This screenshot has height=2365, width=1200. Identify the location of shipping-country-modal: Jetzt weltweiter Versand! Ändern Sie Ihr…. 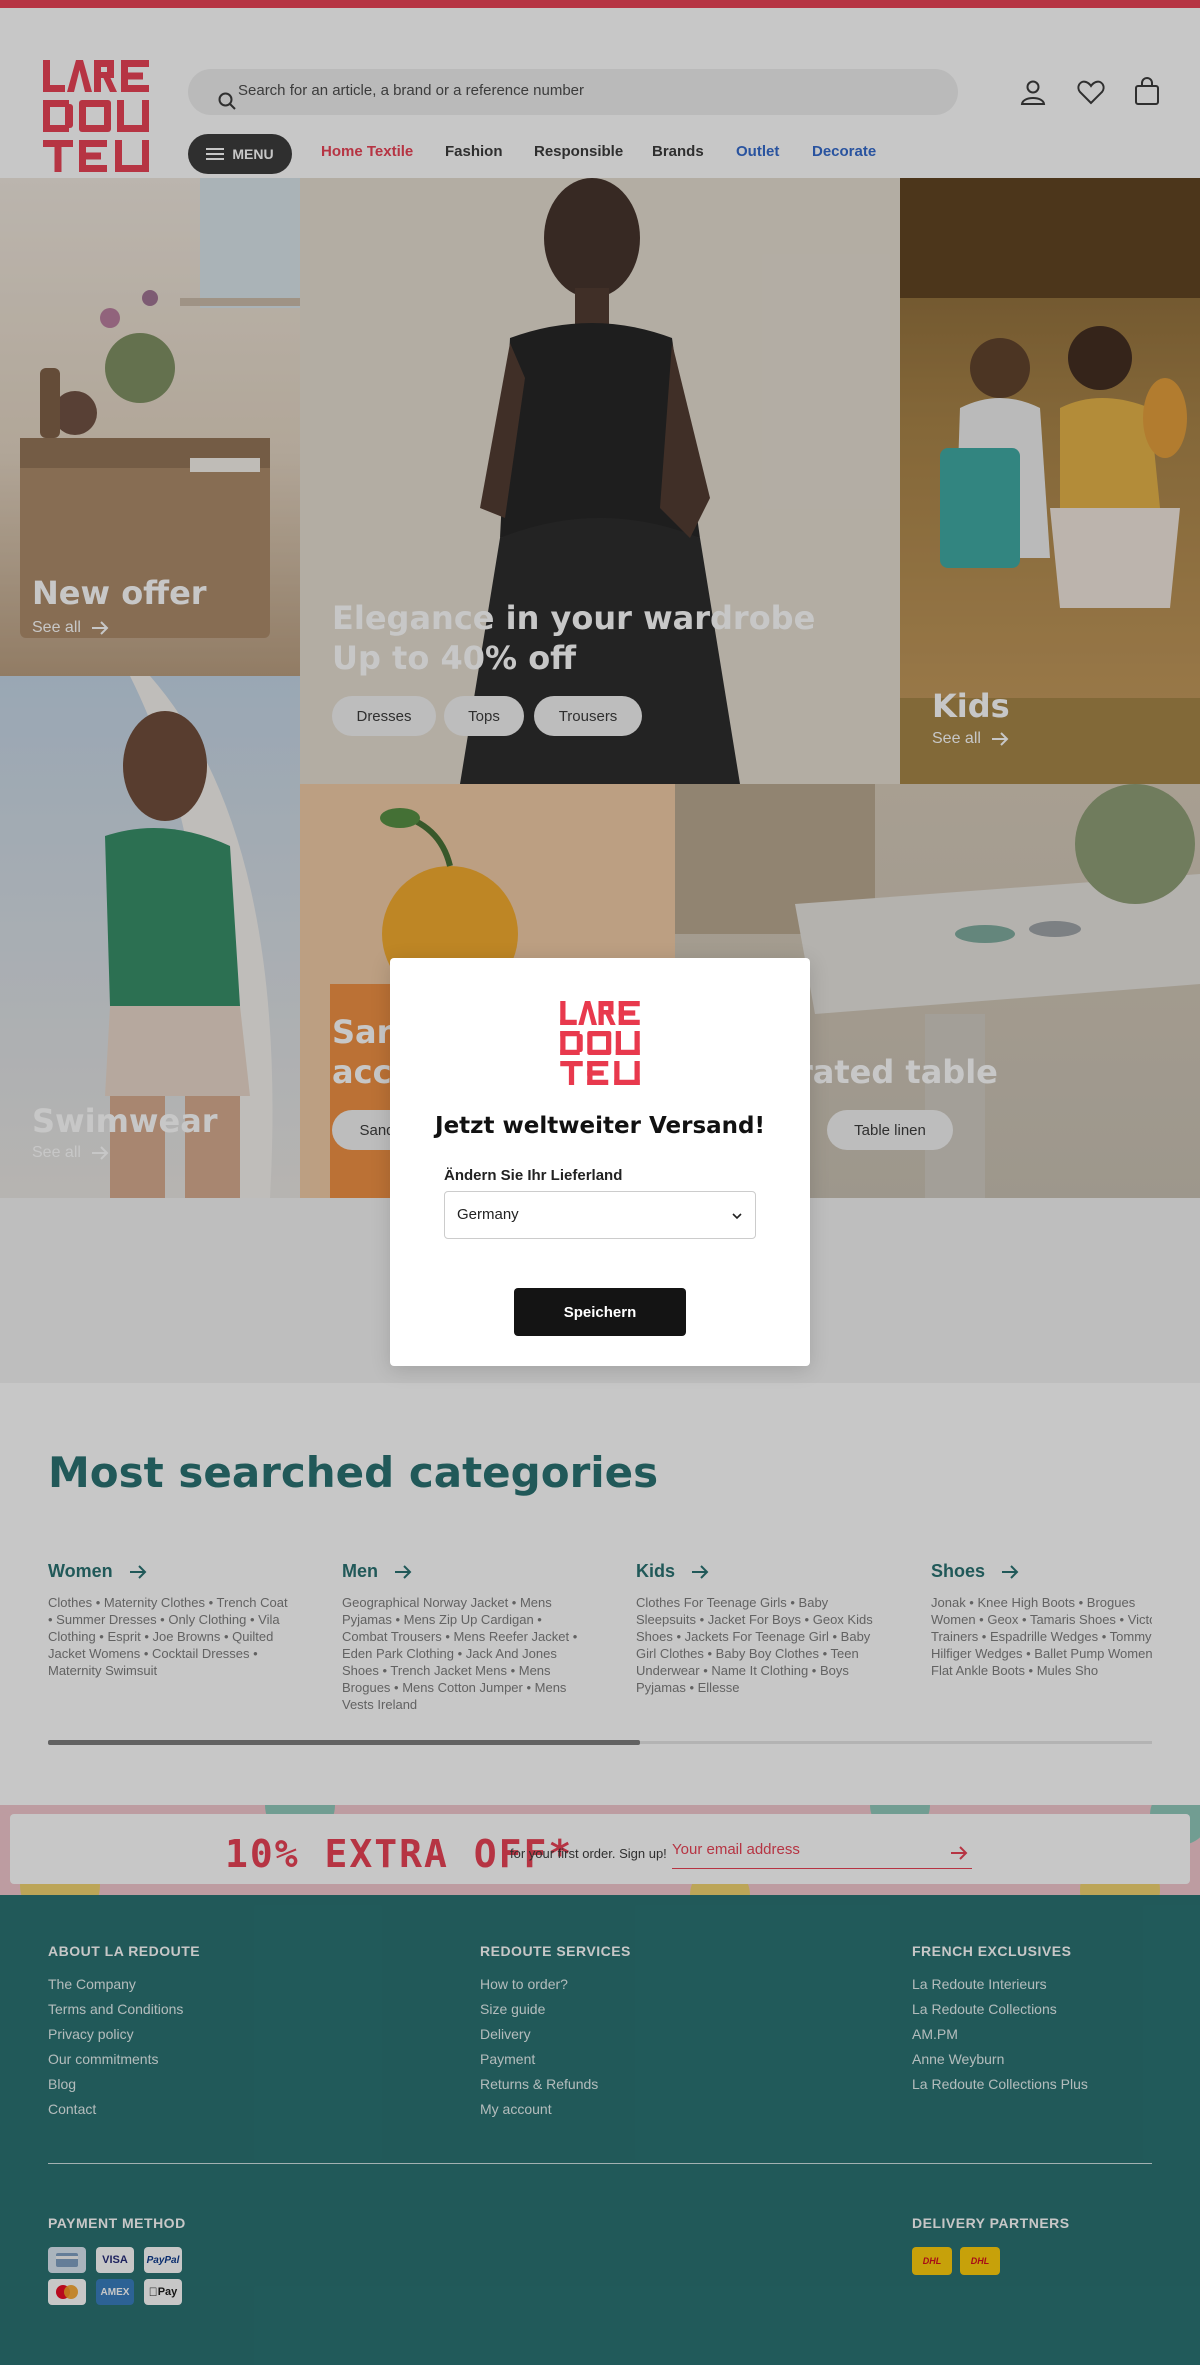
(600, 1162).